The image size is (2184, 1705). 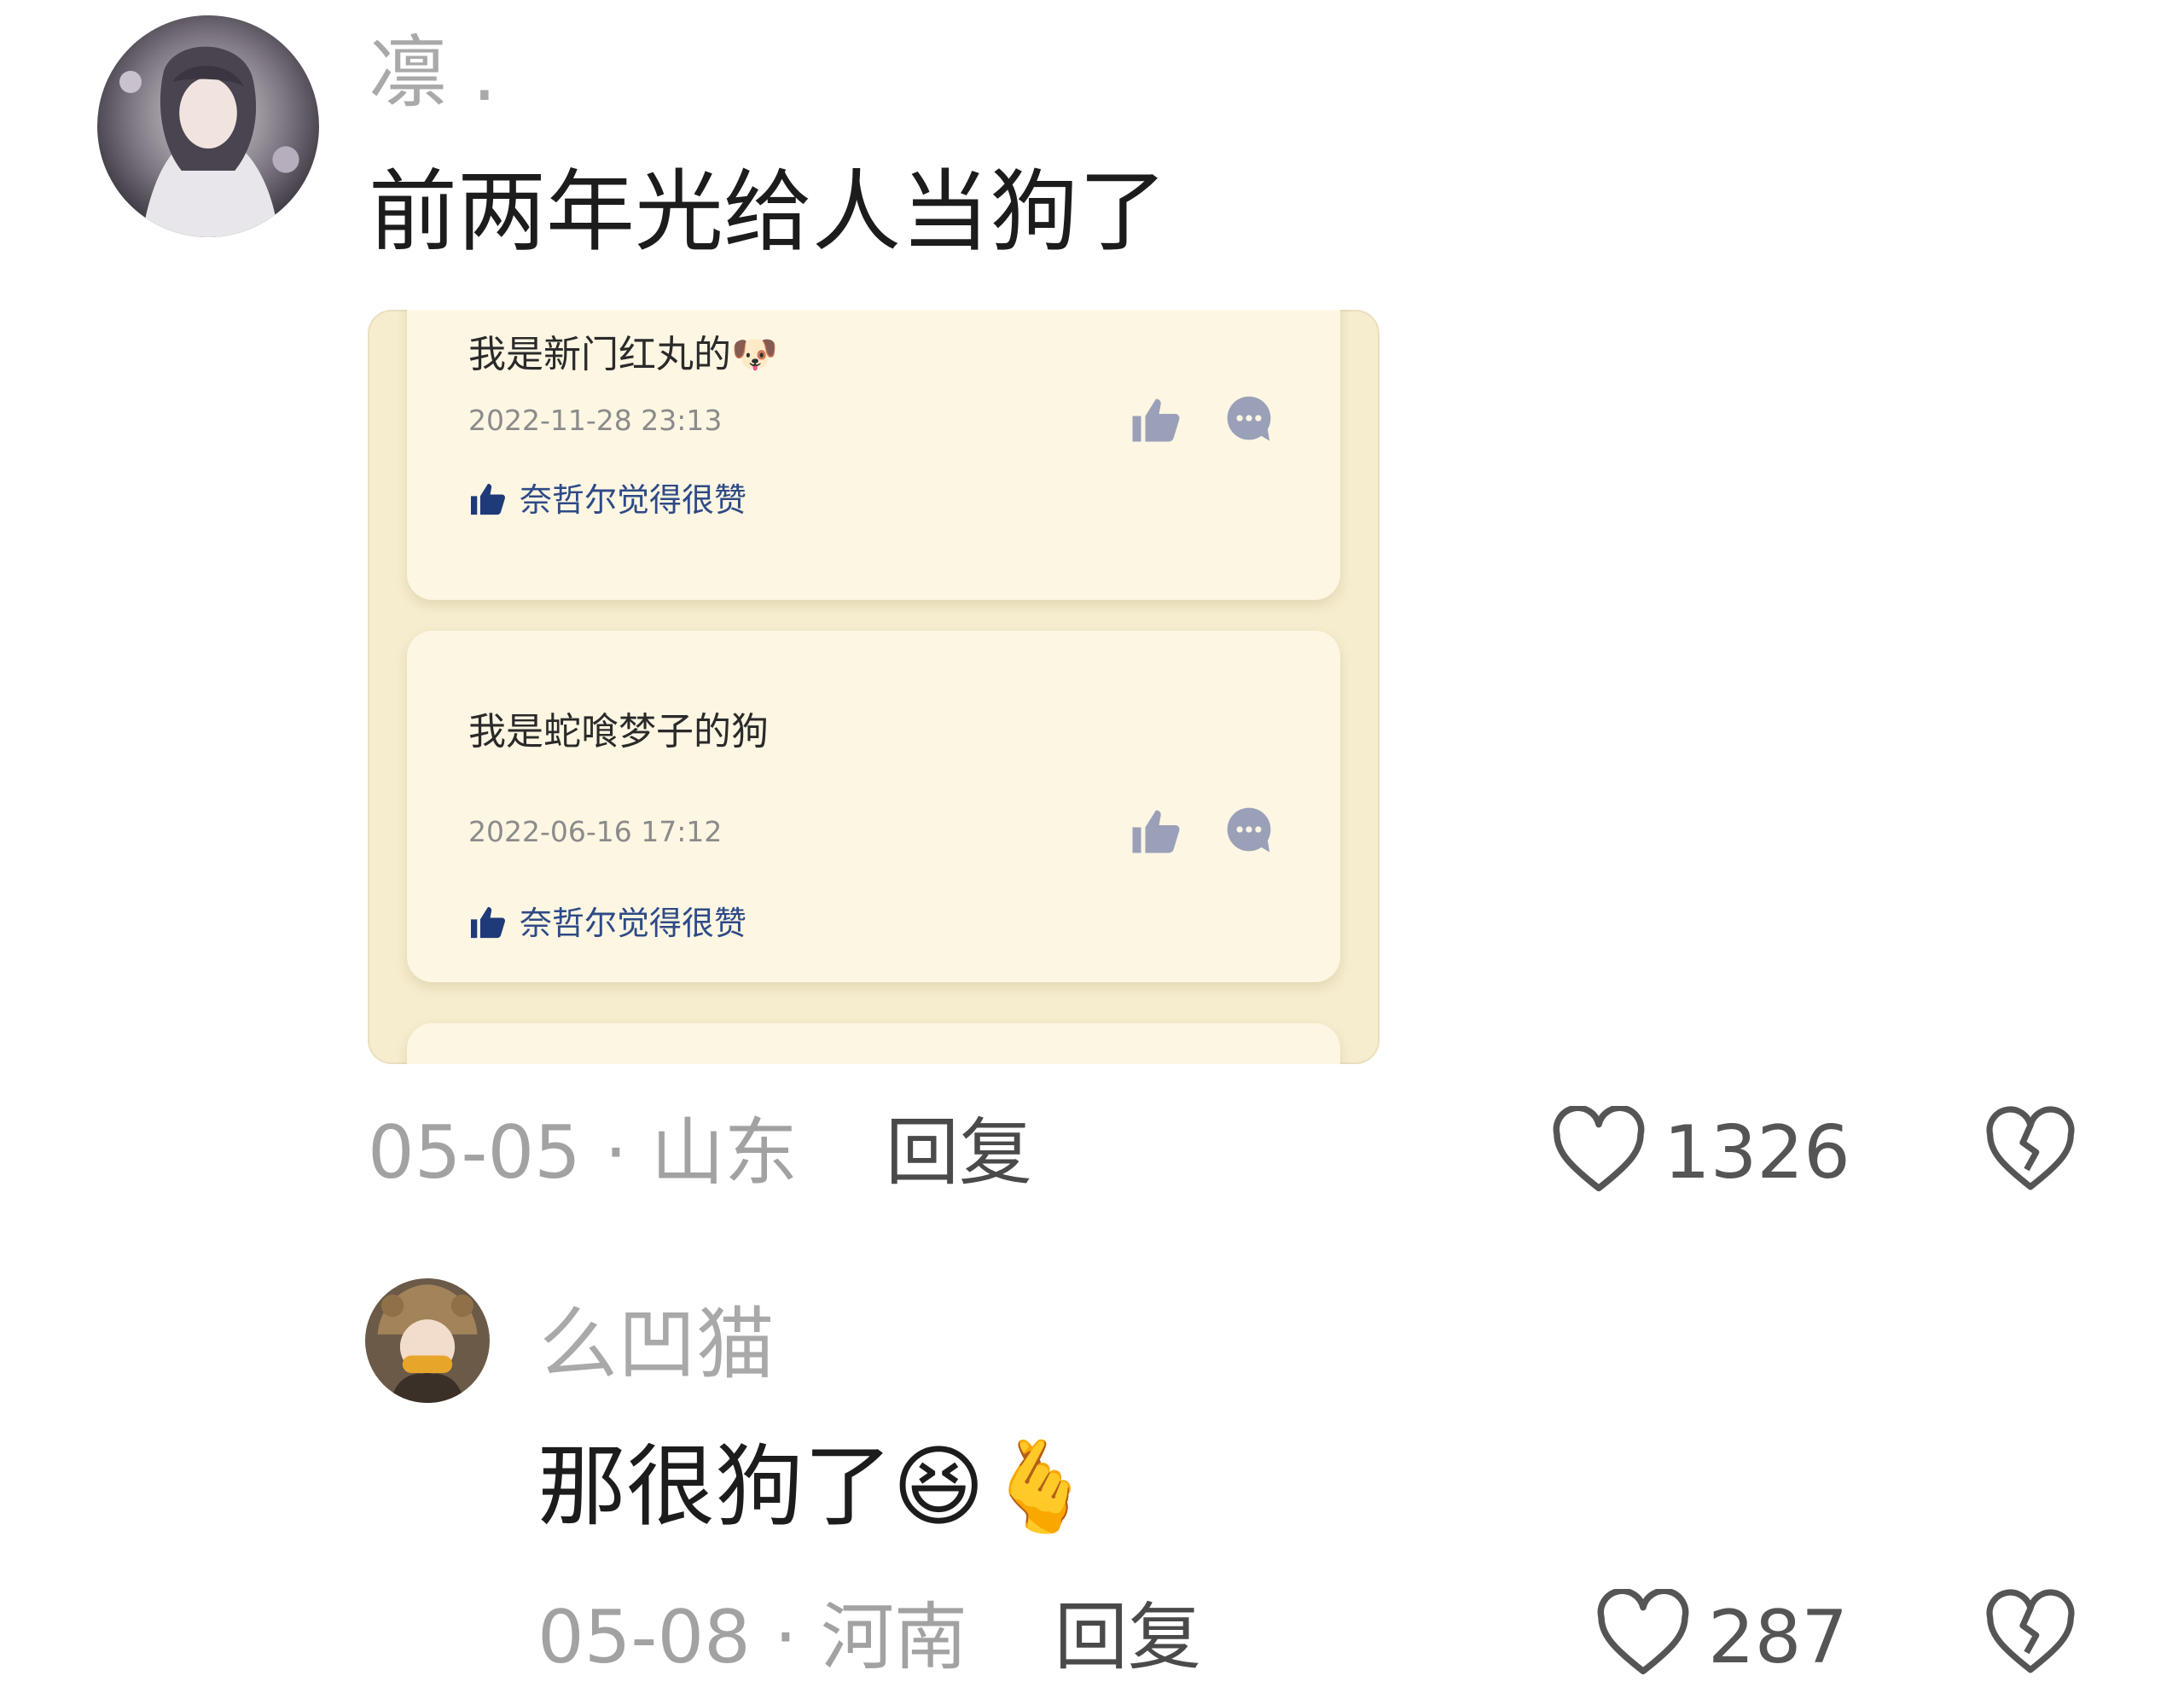 I want to click on card-text: 我是新门红丸的🐶, so click(x=623, y=354).